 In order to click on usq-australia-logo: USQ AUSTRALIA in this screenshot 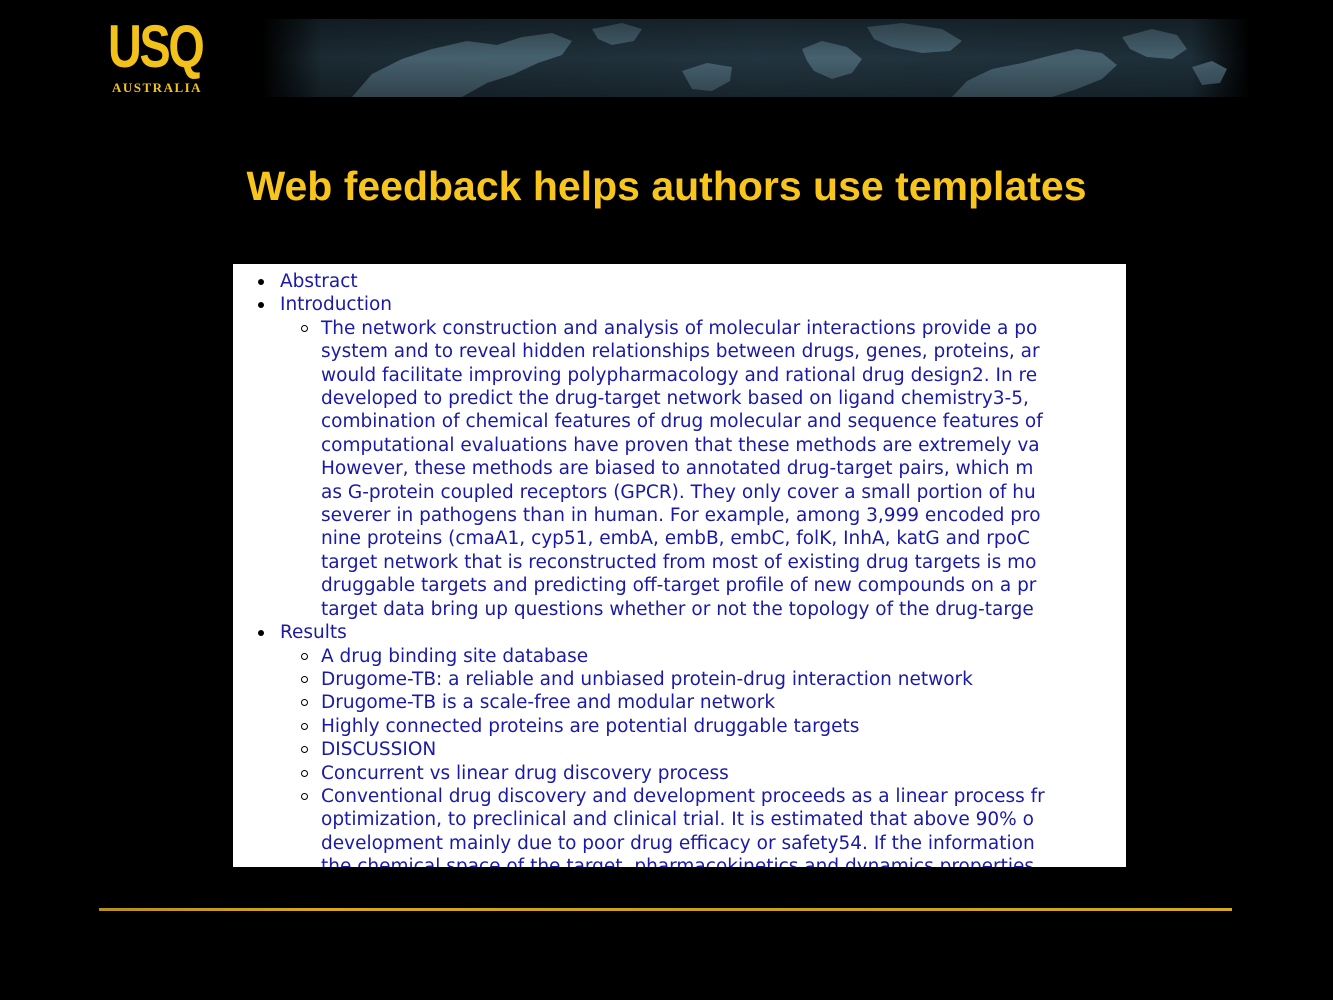, I will do `click(168, 59)`.